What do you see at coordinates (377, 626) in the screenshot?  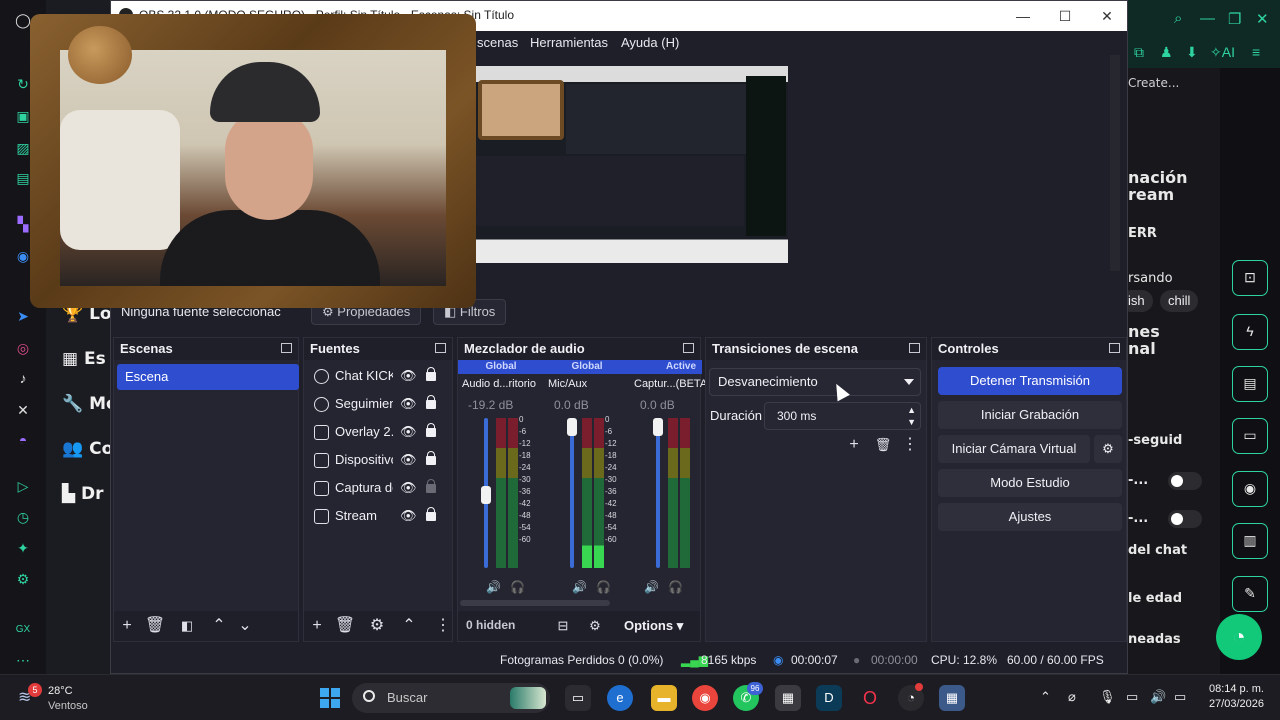 I see `gear-icon: ⚙` at bounding box center [377, 626].